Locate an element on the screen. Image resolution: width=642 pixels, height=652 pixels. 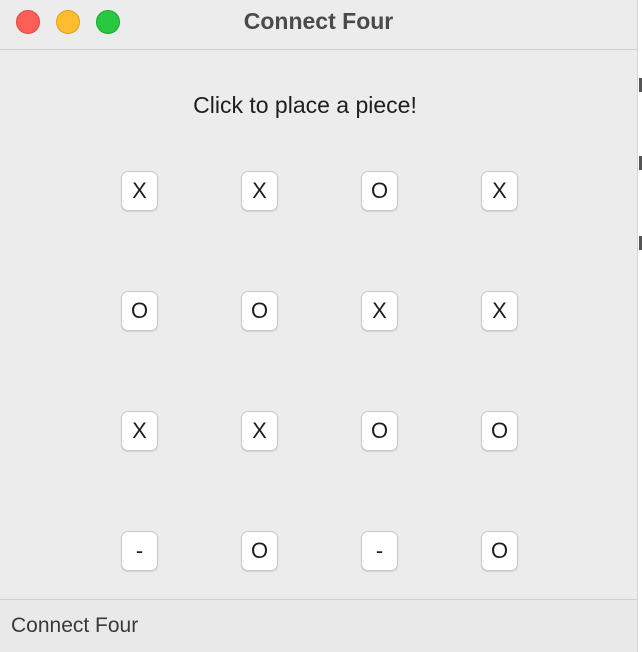
board-cell-r2-c4: X is located at coordinates (499, 311).